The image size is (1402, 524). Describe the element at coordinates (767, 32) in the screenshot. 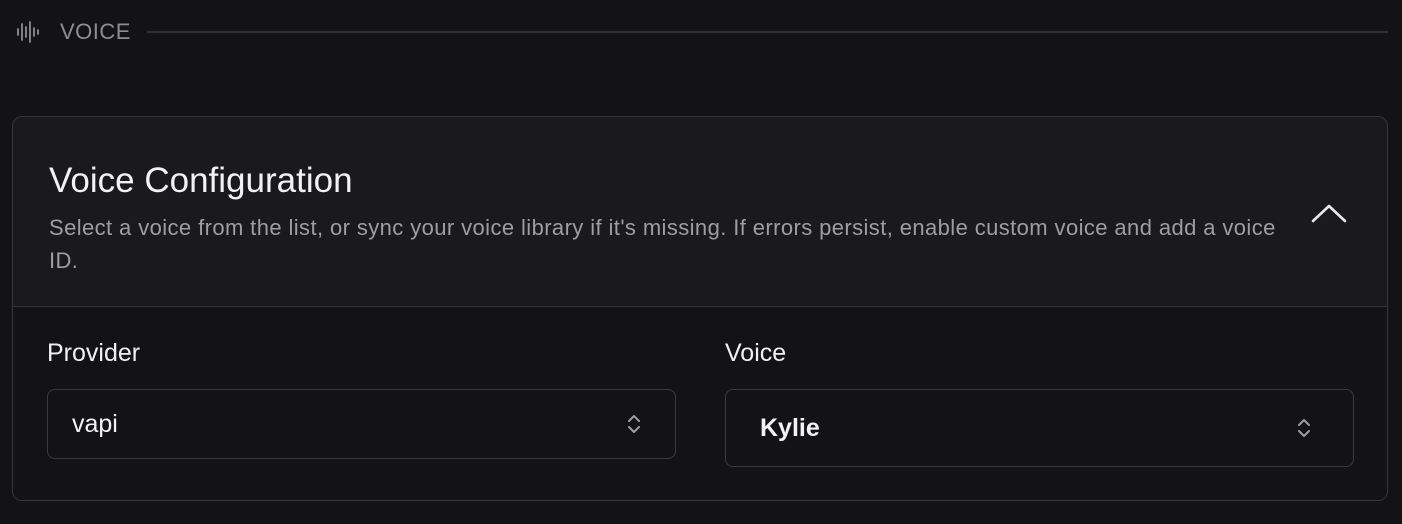

I see `section-divider` at that location.